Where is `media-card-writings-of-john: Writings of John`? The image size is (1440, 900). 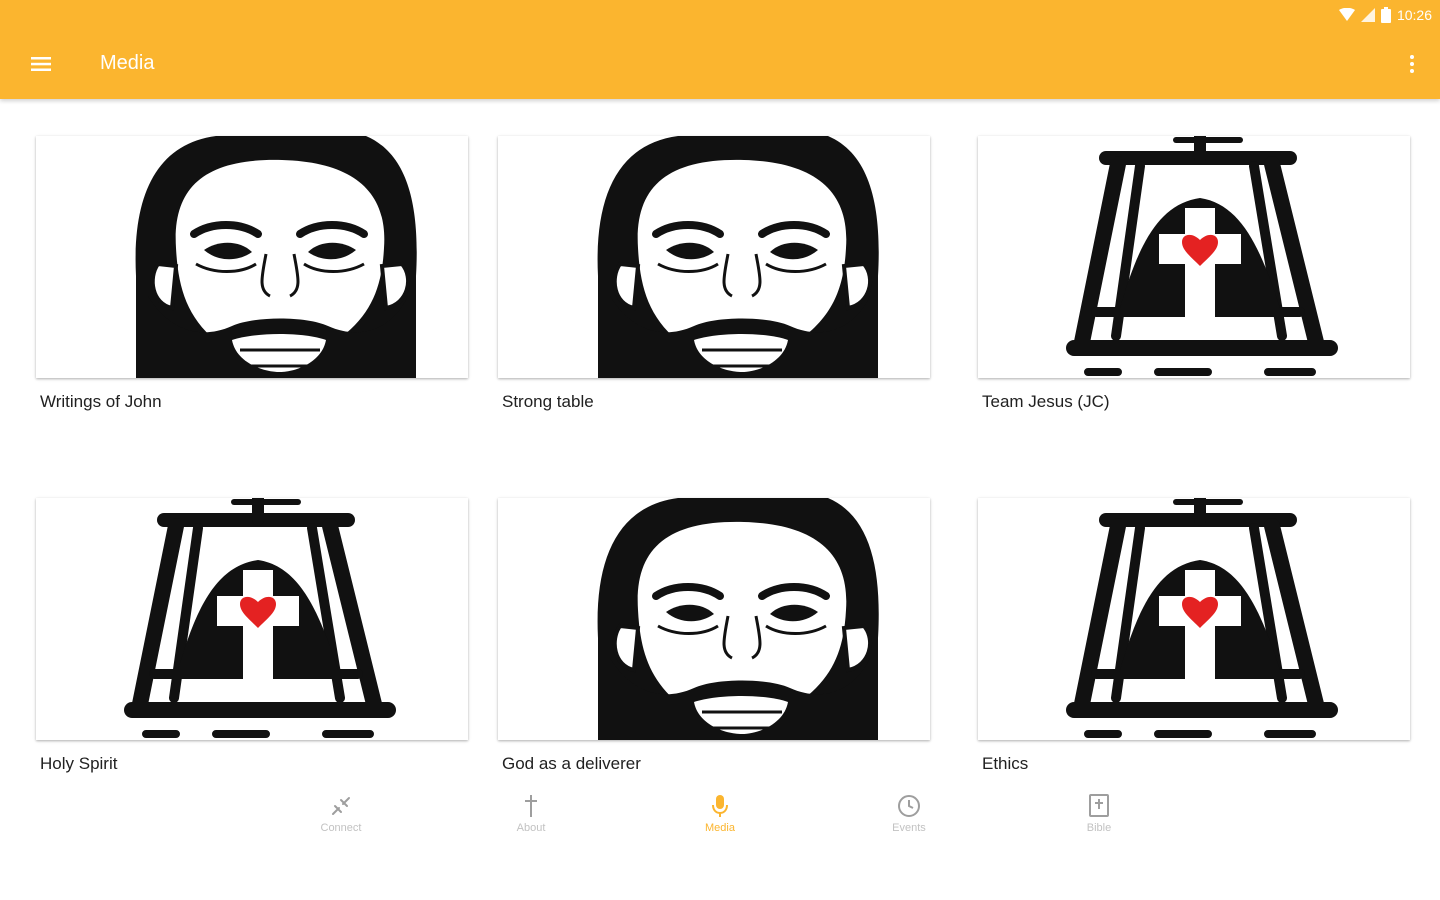 media-card-writings-of-john: Writings of John is located at coordinates (252, 273).